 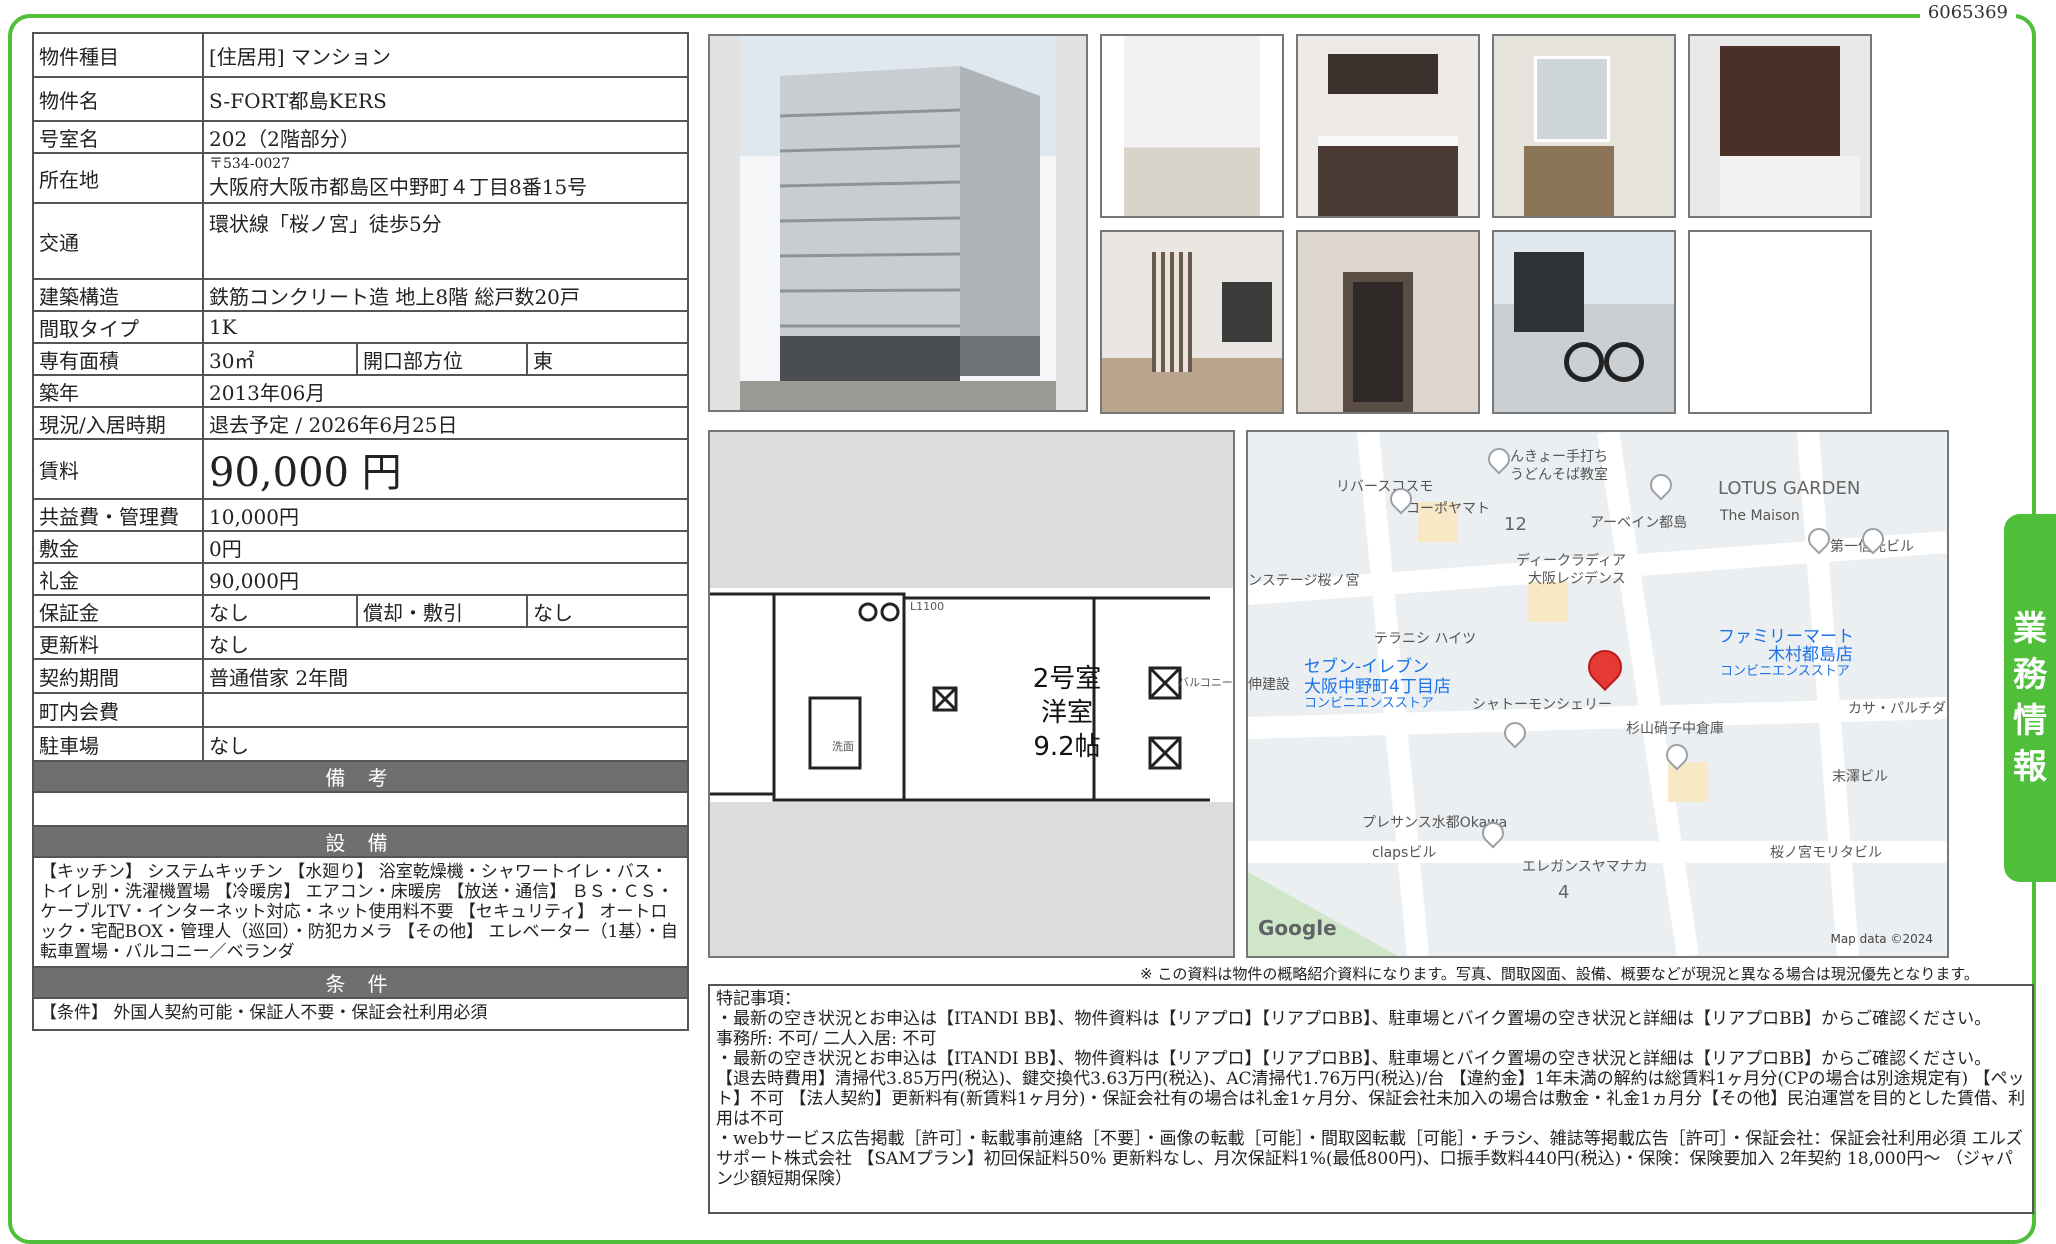 I want to click on map-label: カサ・パルチダ, so click(x=1897, y=709).